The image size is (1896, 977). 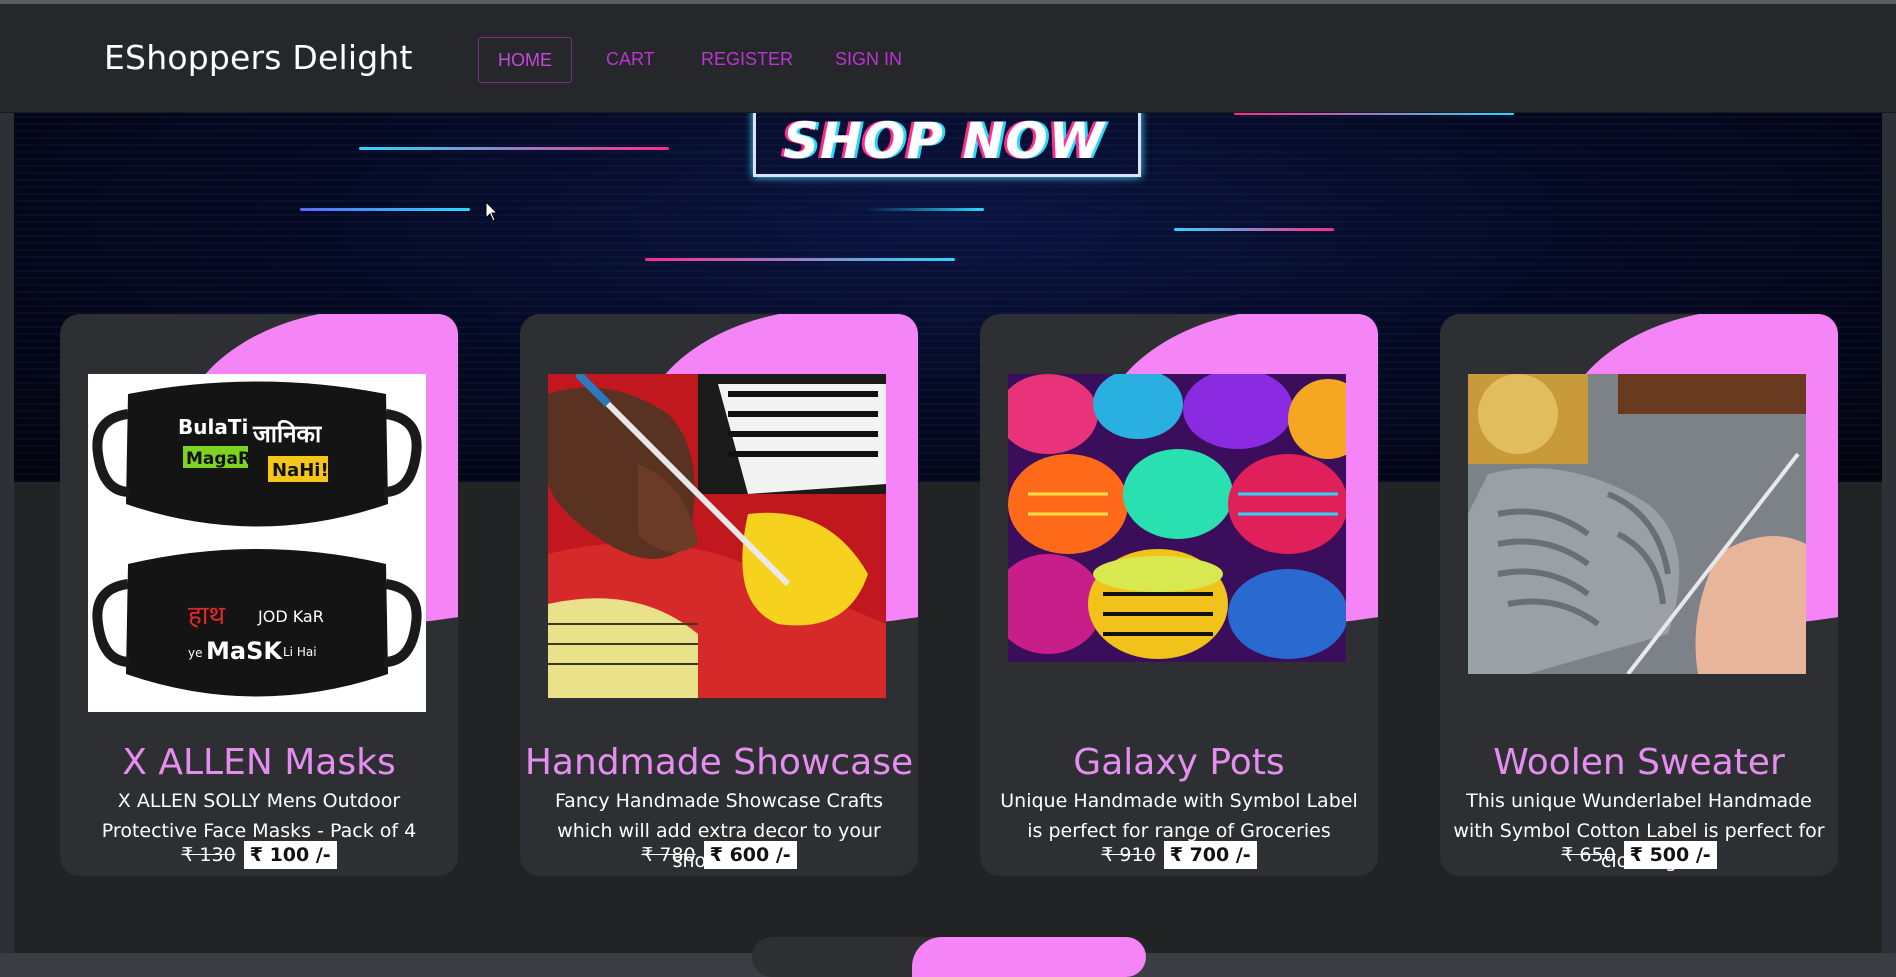 I want to click on product-image-pots, so click(x=1177, y=518).